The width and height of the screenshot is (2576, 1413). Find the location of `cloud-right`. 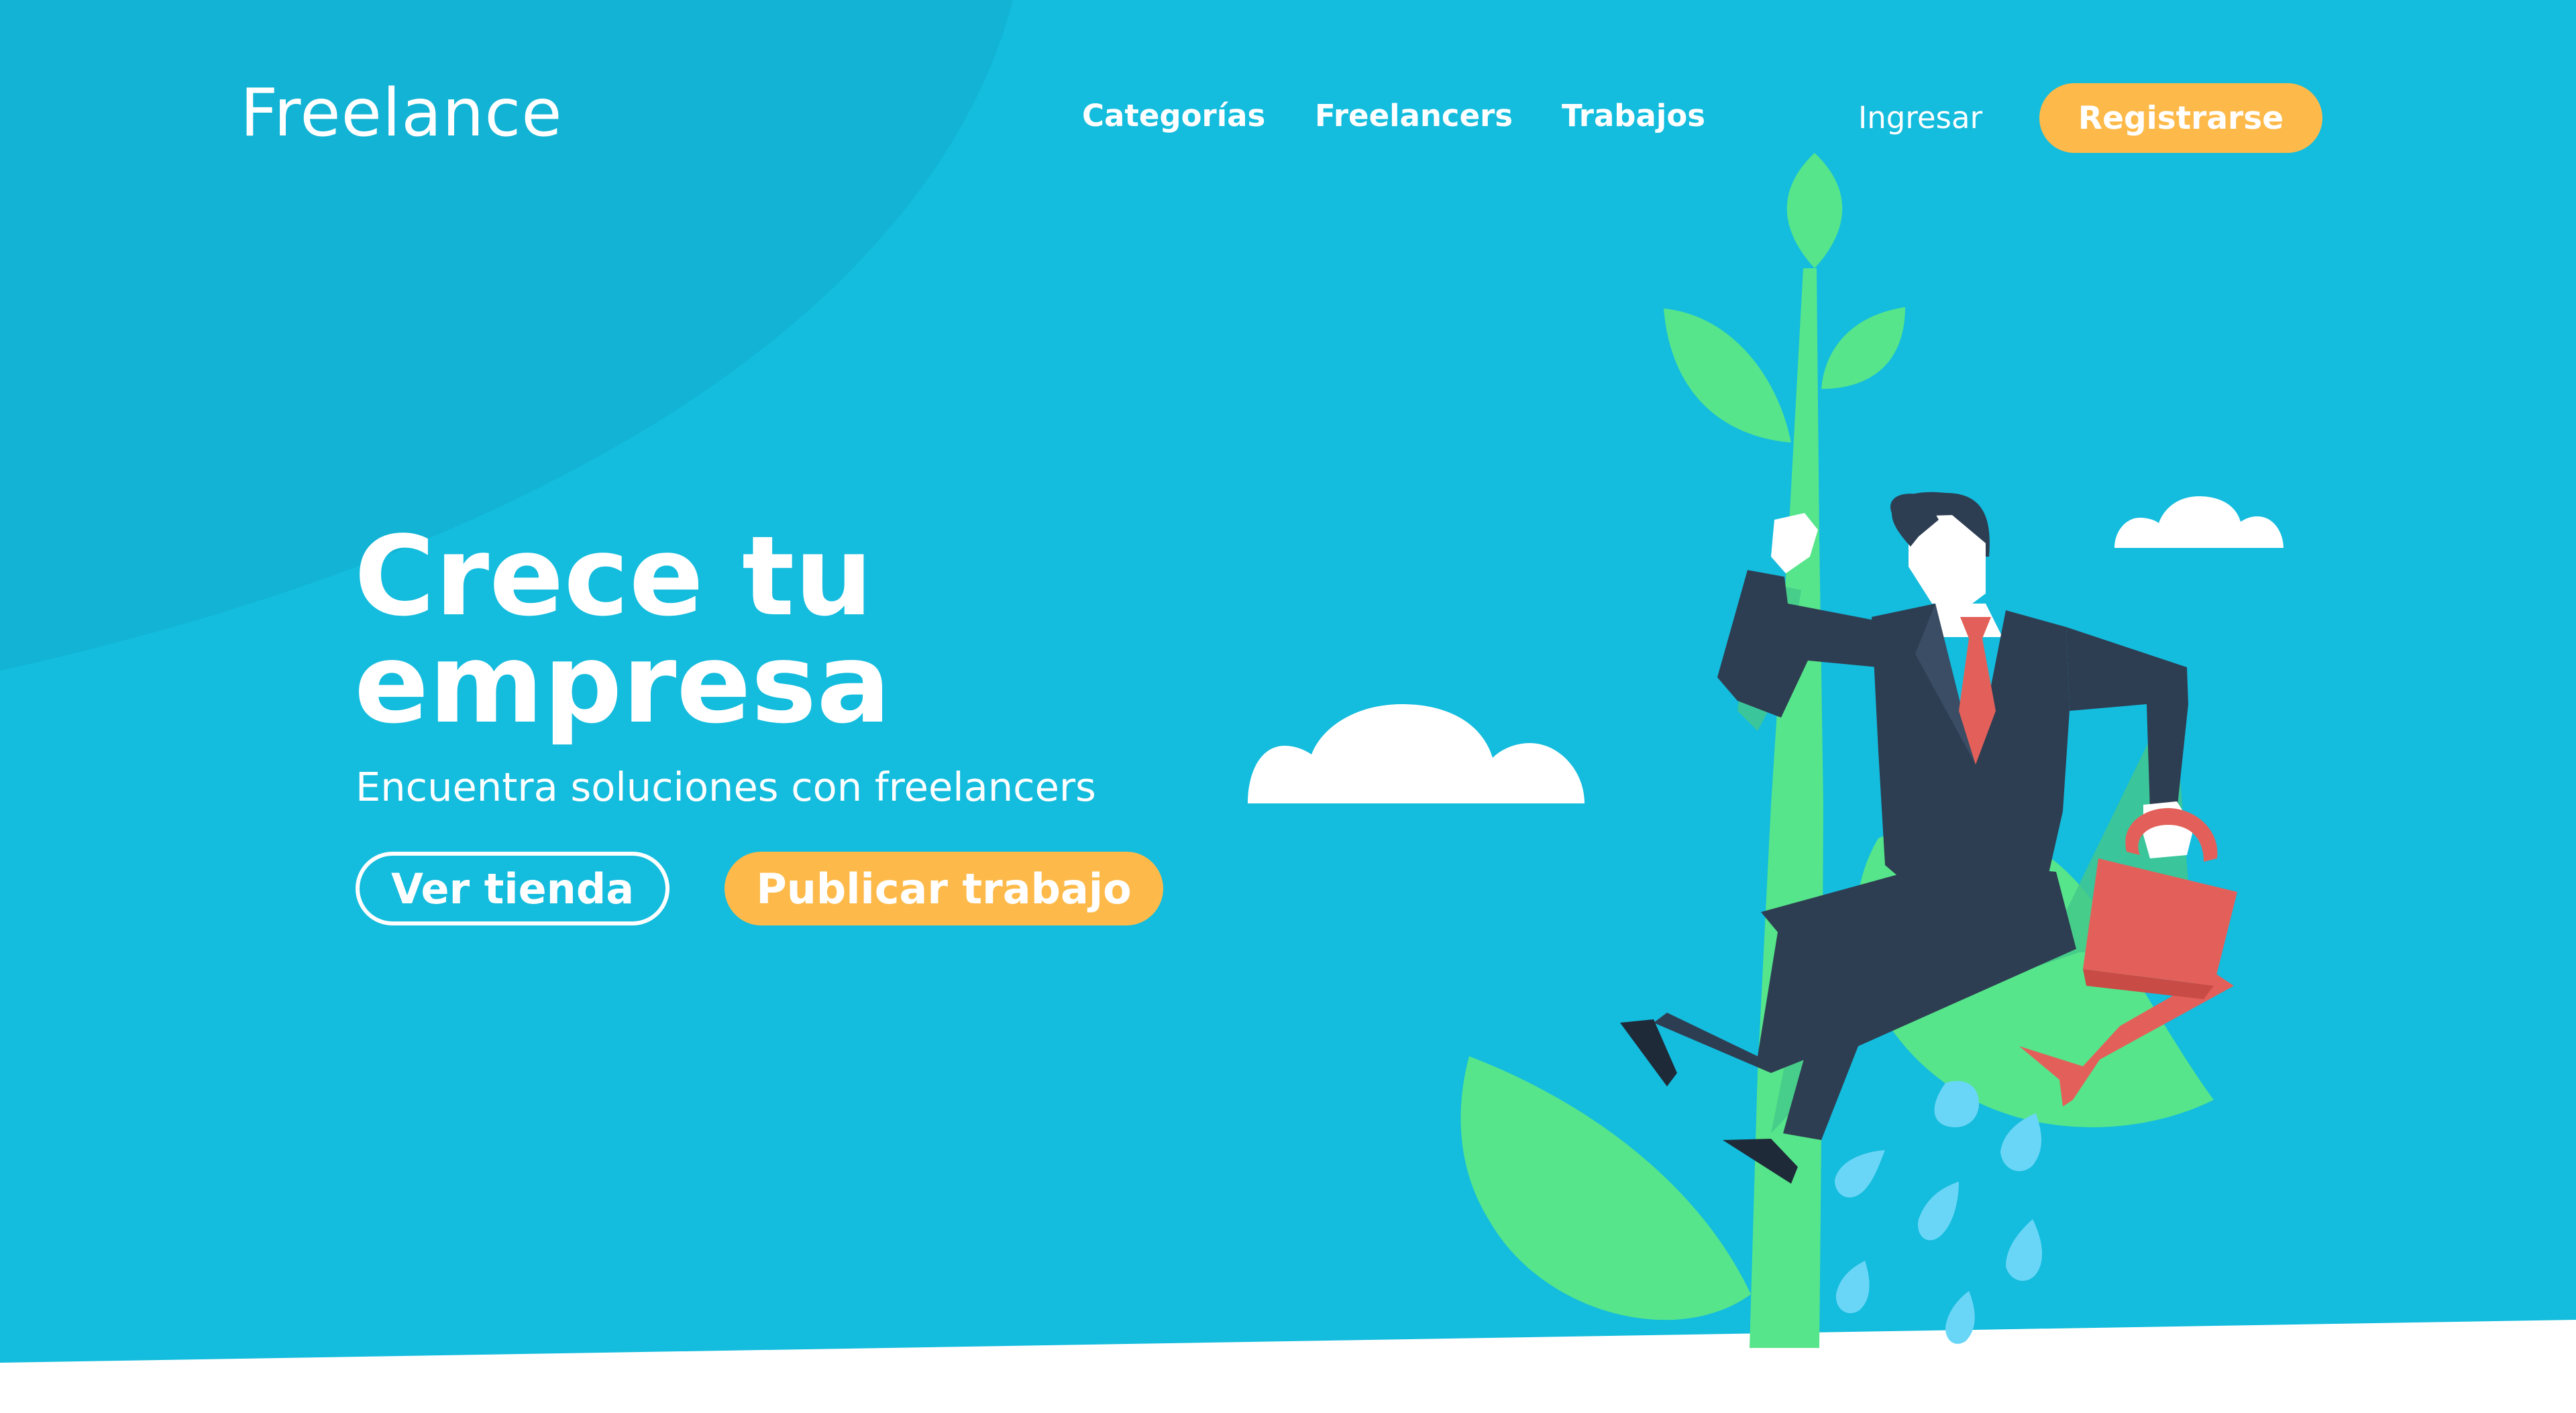

cloud-right is located at coordinates (2199, 522).